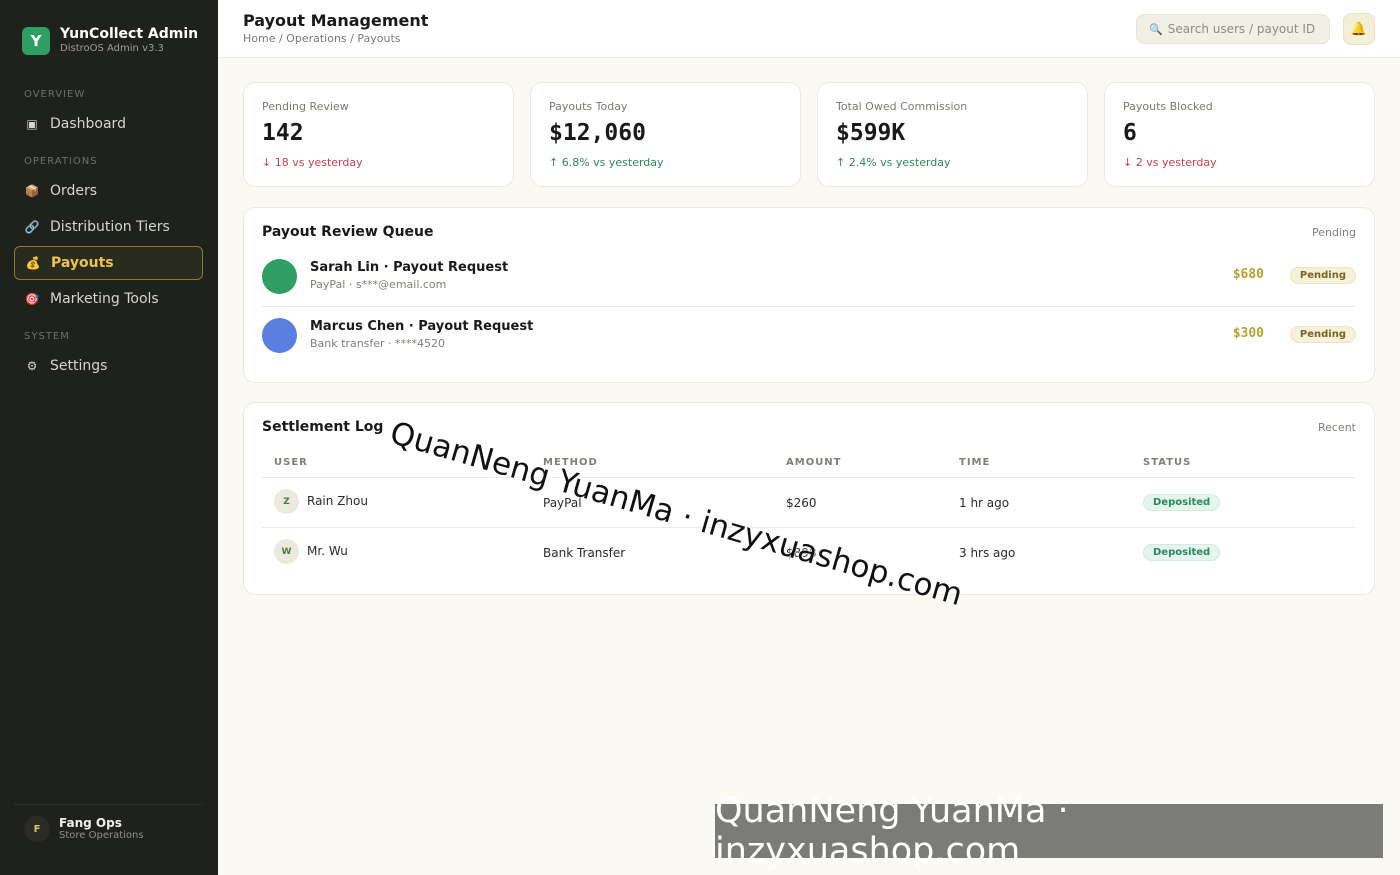  What do you see at coordinates (1239, 134) in the screenshot?
I see `stat-card-payouts-blocked: Payouts Blocked 6 ↓ 2 vs yesterday` at bounding box center [1239, 134].